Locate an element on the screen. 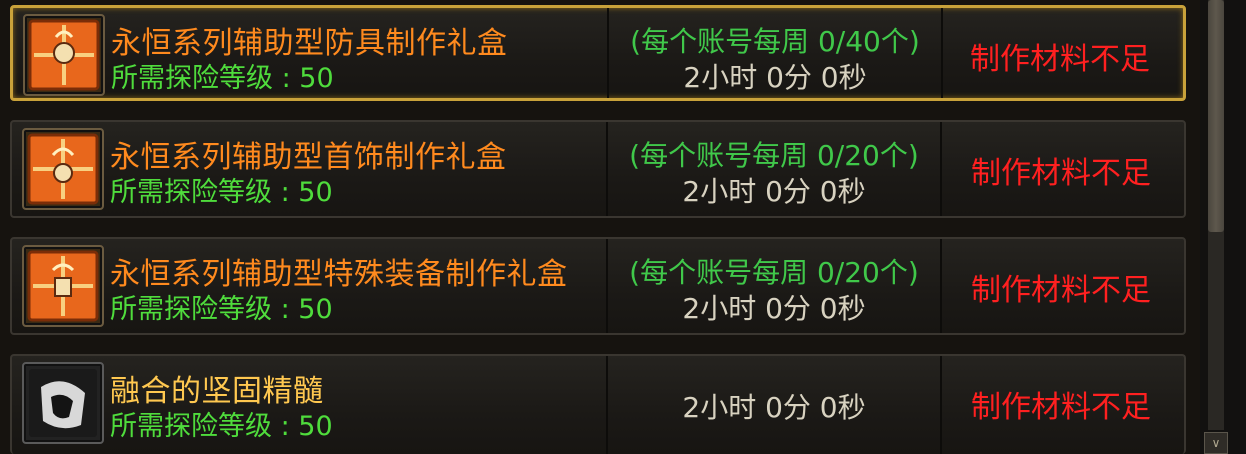 This screenshot has width=1246, height=454. limit-time-cell: (每个账号每周 0/40个) 2小时 0分 0秒 is located at coordinates (775, 53).